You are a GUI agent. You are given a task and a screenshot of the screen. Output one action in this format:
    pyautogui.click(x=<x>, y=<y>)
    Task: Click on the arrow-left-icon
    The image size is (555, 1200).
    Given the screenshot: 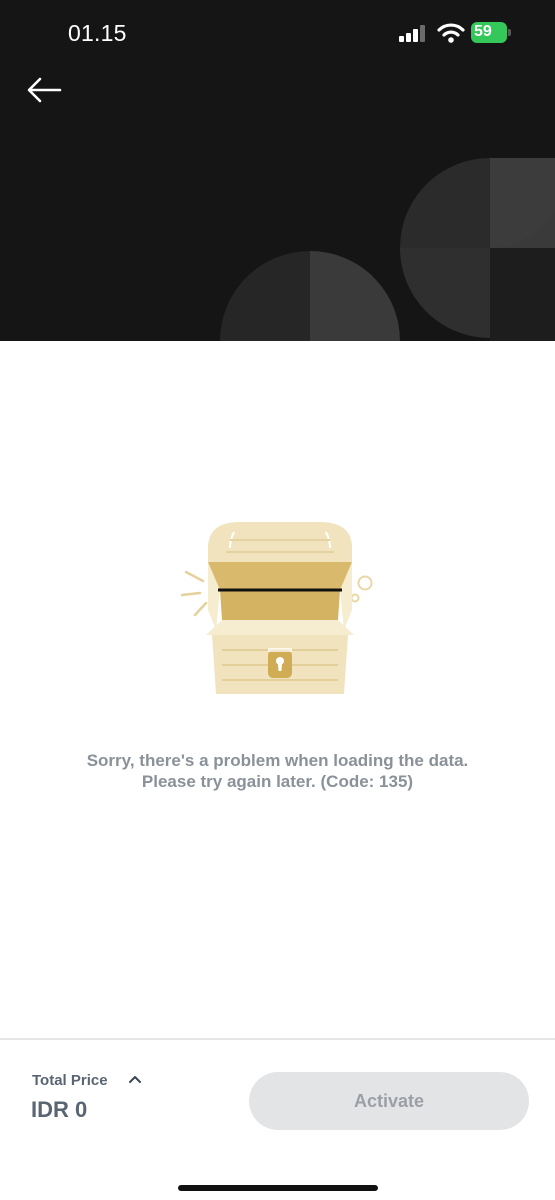 What is the action you would take?
    pyautogui.click(x=44, y=90)
    